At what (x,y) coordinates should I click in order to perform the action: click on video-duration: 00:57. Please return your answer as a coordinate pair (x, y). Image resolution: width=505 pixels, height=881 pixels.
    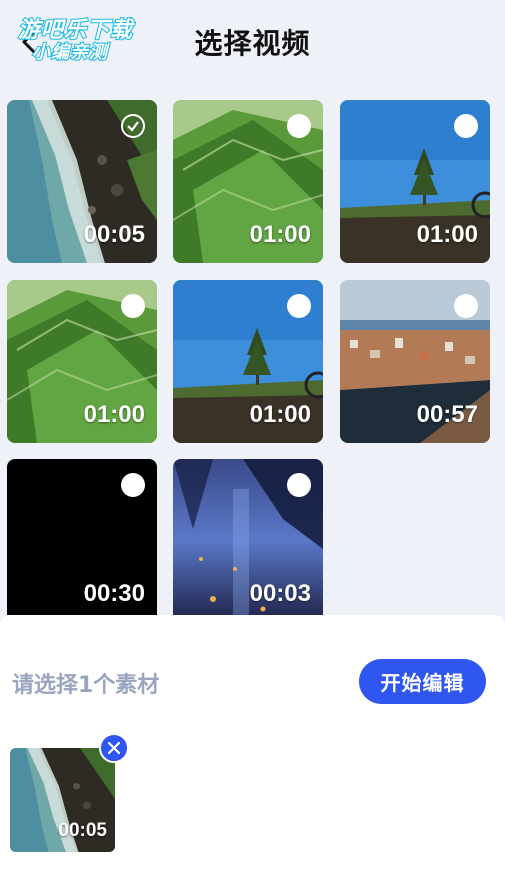
    Looking at the image, I should click on (447, 414).